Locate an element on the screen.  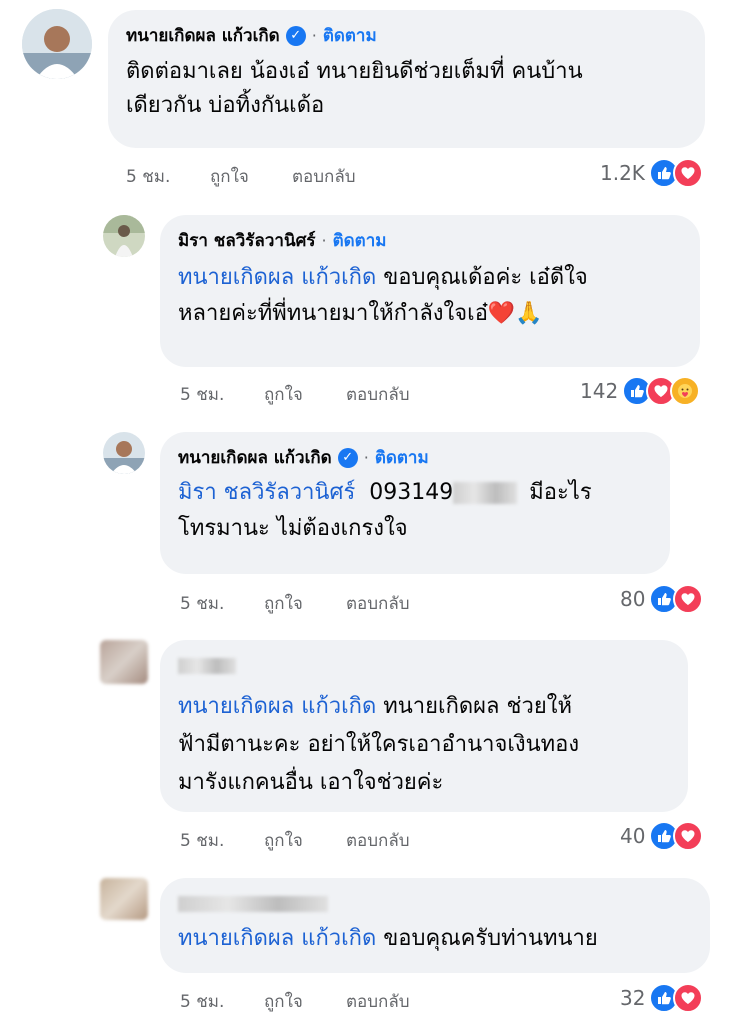
commenter-name: มิรา ชลวิรัลวานิศร์ is located at coordinates (247, 240).